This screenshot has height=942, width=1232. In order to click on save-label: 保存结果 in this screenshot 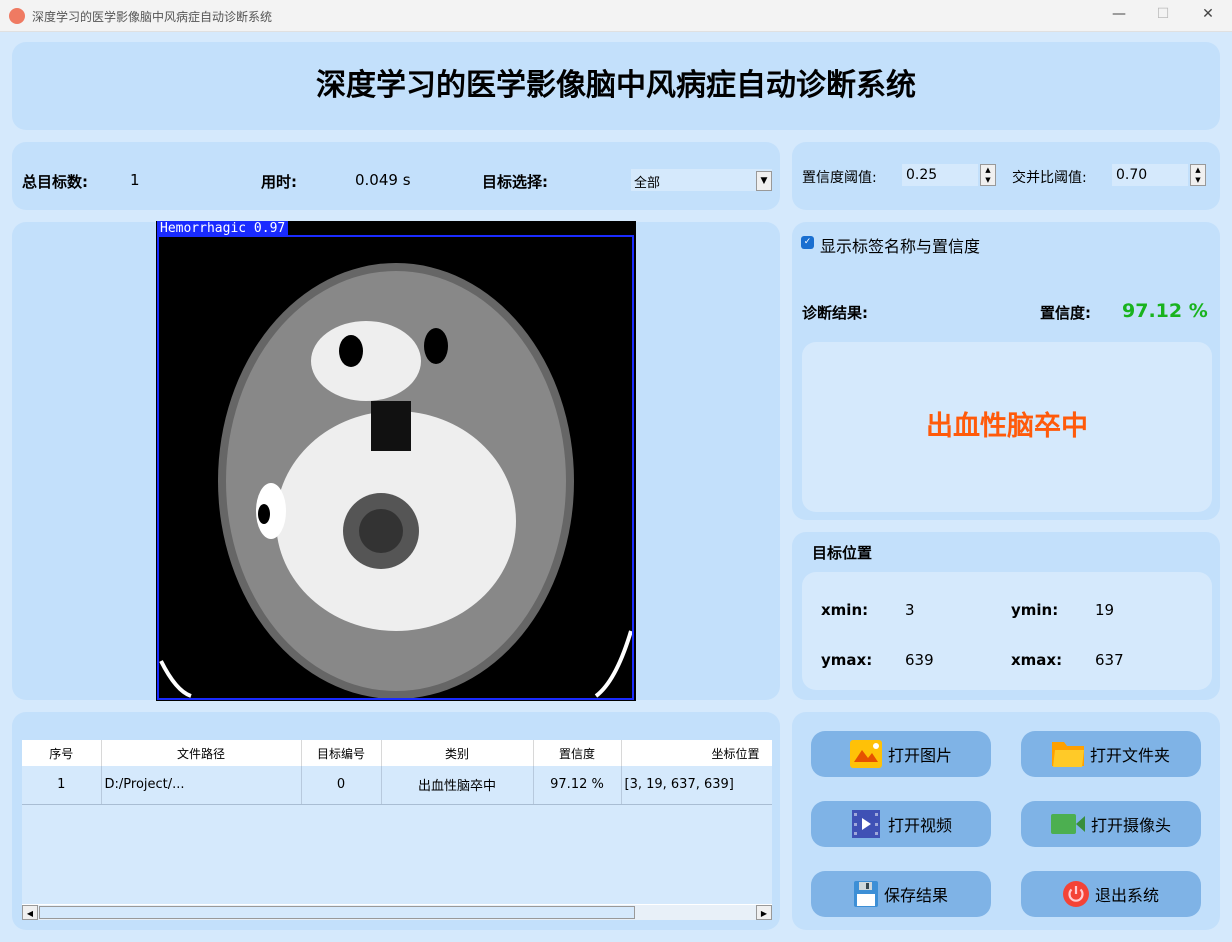, I will do `click(915, 895)`.